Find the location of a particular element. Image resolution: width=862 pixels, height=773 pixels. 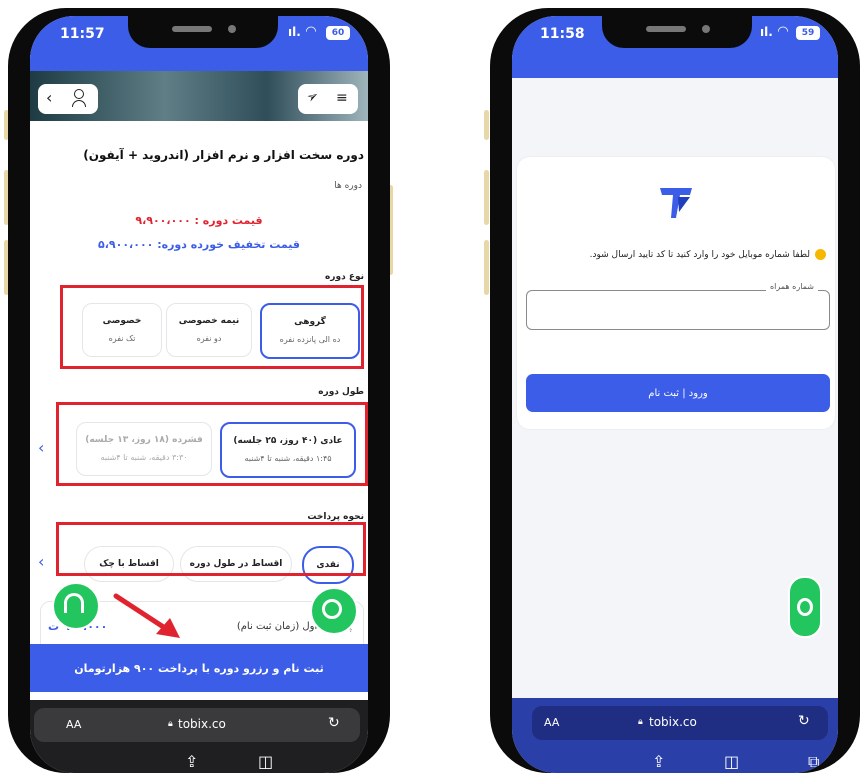

login-button: ورود | ثبت نام is located at coordinates (678, 393).